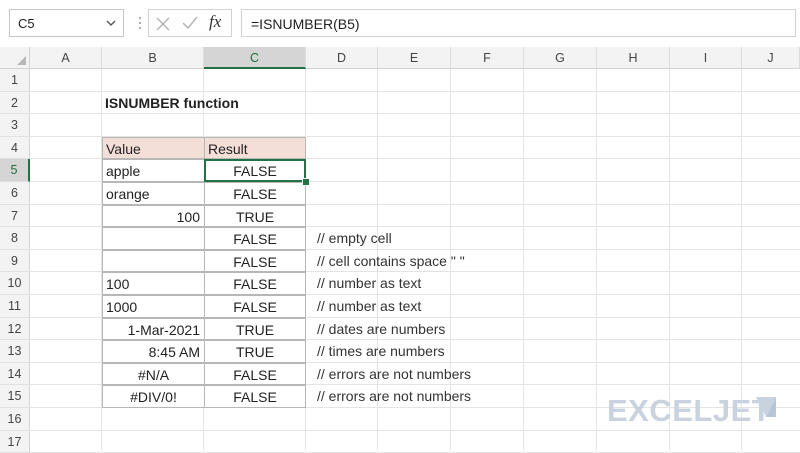  Describe the element at coordinates (15, 396) in the screenshot. I see `row-header-15: 15` at that location.